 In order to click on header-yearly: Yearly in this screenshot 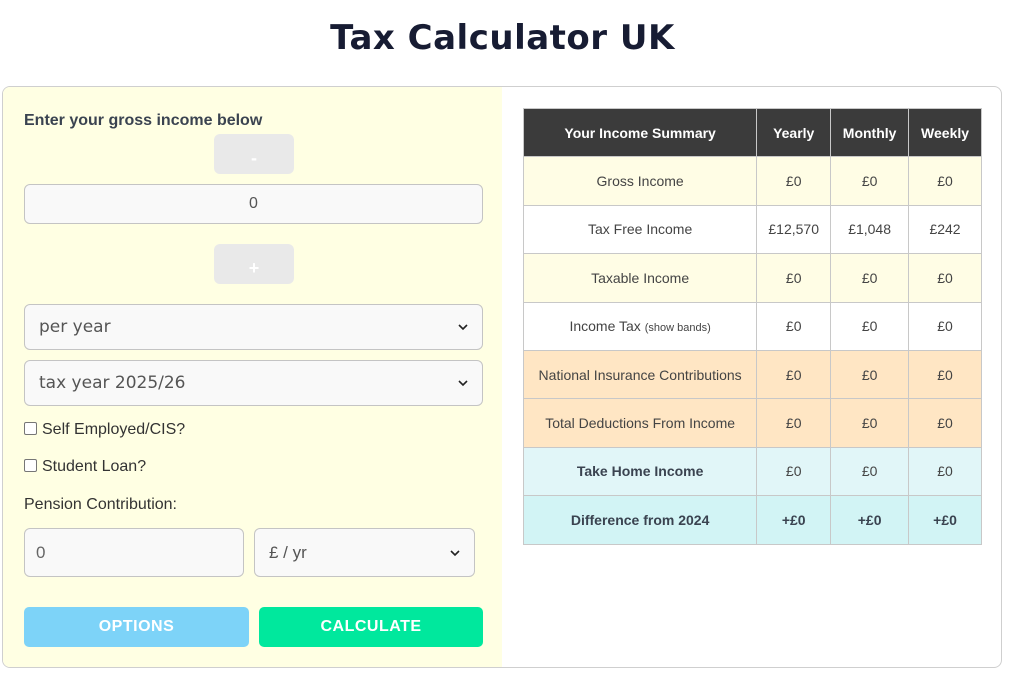, I will do `click(794, 132)`.